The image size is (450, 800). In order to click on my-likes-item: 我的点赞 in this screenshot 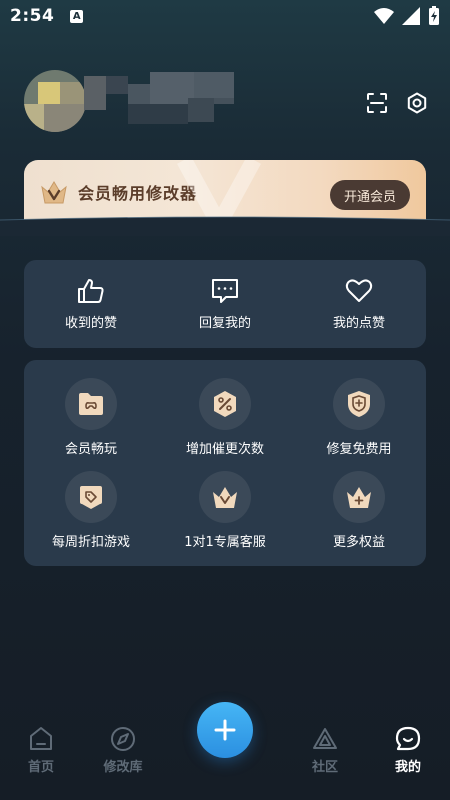, I will do `click(359, 304)`.